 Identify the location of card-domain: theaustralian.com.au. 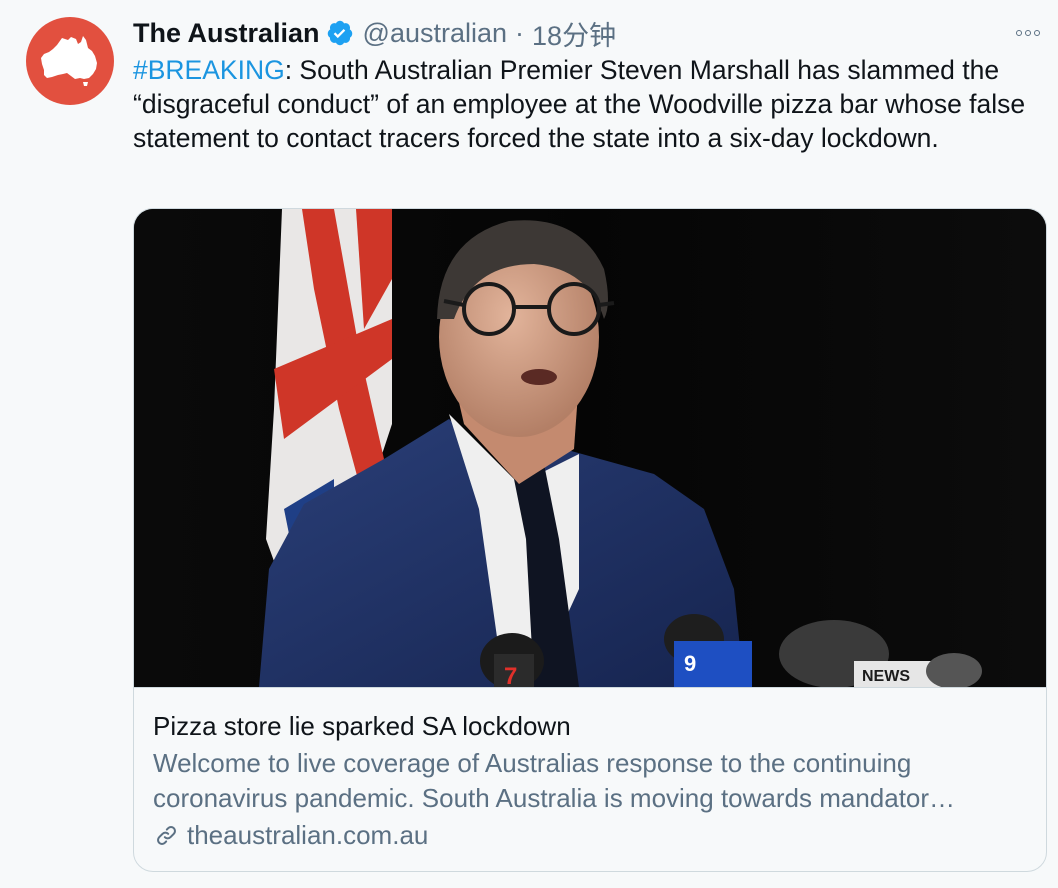
(290, 835).